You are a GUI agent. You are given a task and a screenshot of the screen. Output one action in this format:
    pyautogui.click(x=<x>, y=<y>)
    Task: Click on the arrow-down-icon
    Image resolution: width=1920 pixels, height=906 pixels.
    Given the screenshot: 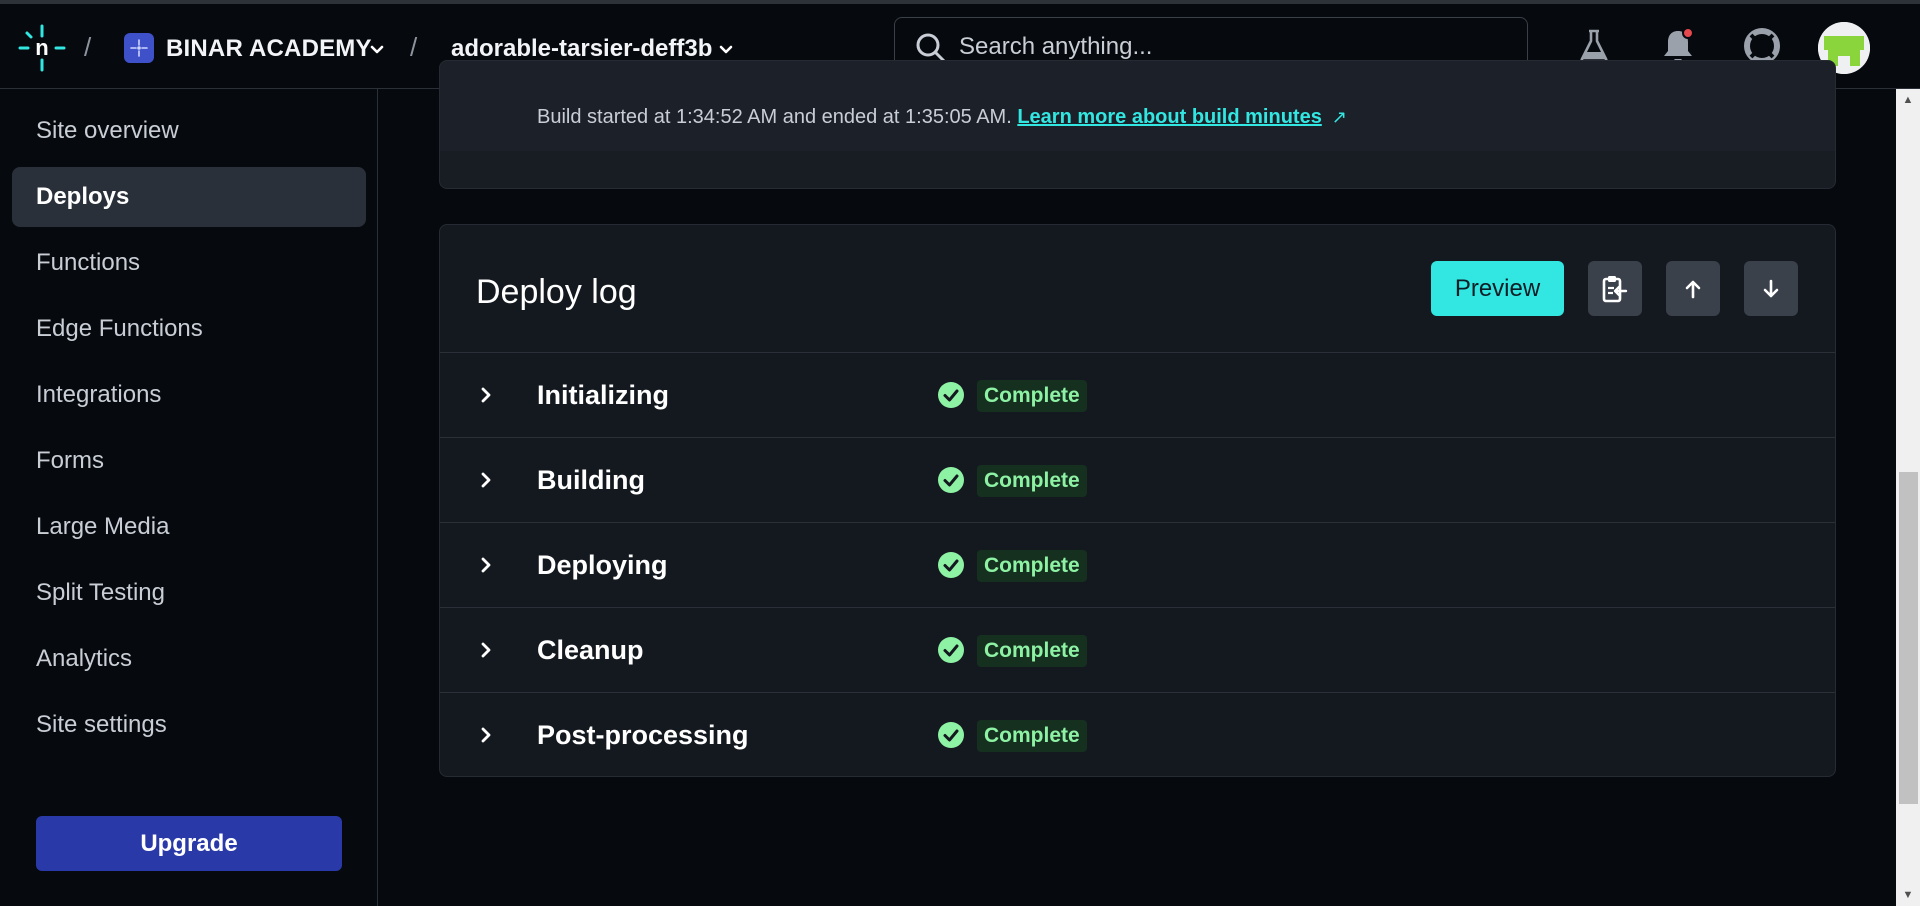 What is the action you would take?
    pyautogui.click(x=1771, y=288)
    